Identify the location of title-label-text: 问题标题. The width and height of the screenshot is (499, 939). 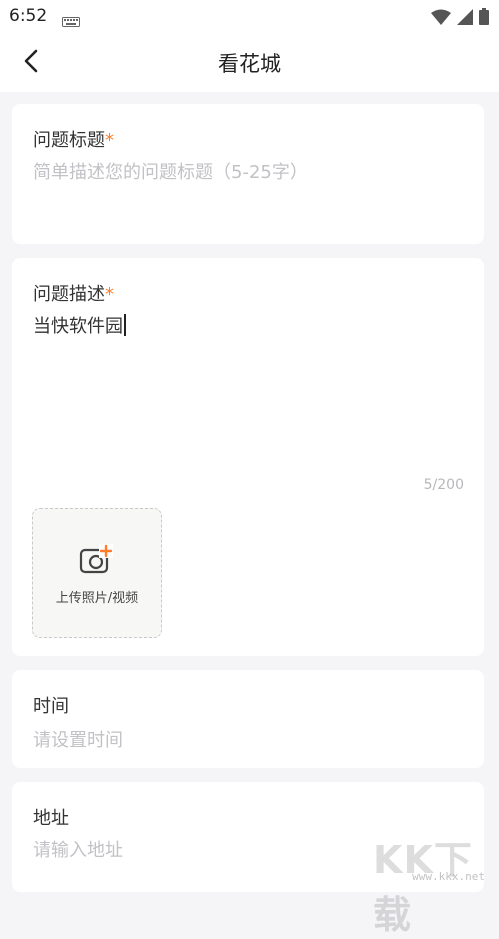
(69, 140).